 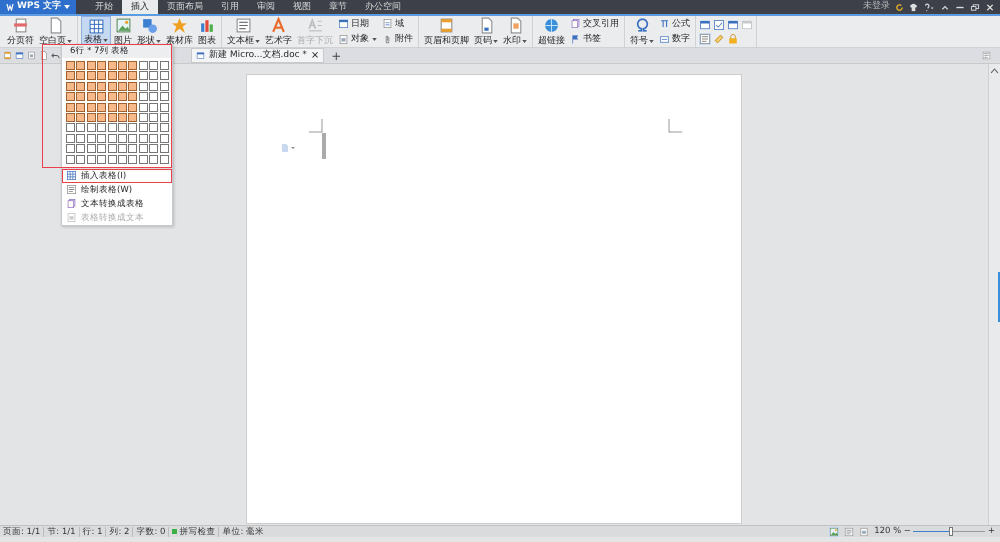 What do you see at coordinates (876, 7) in the screenshot?
I see `login-status: 未登录` at bounding box center [876, 7].